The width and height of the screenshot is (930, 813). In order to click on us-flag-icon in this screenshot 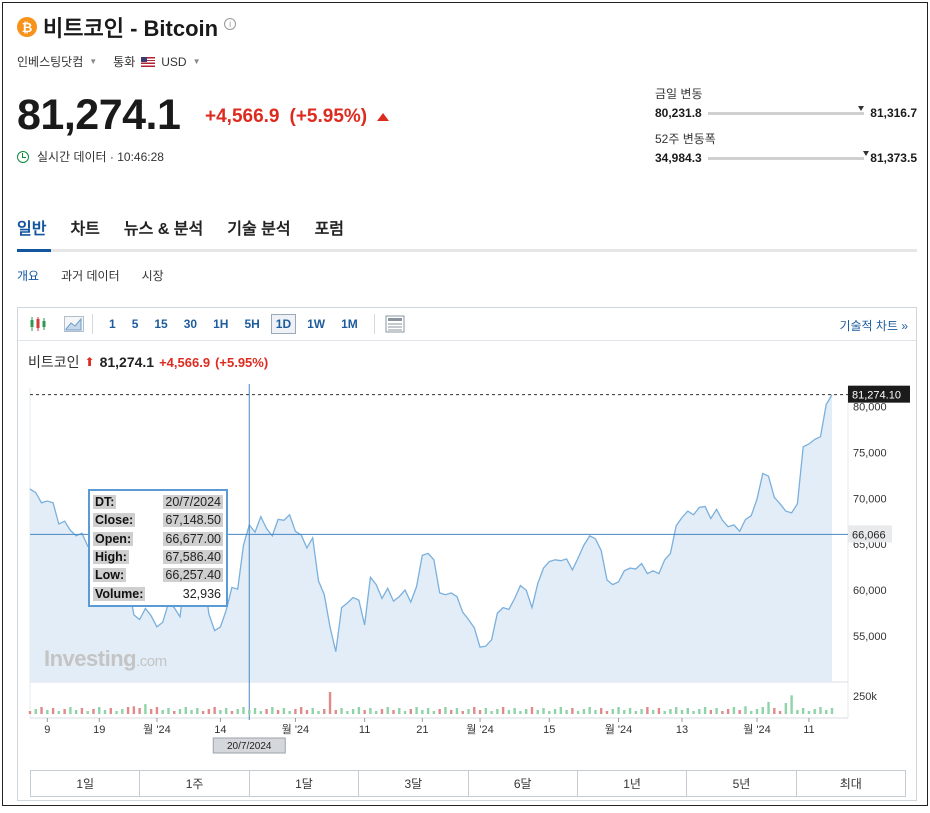, I will do `click(148, 61)`.